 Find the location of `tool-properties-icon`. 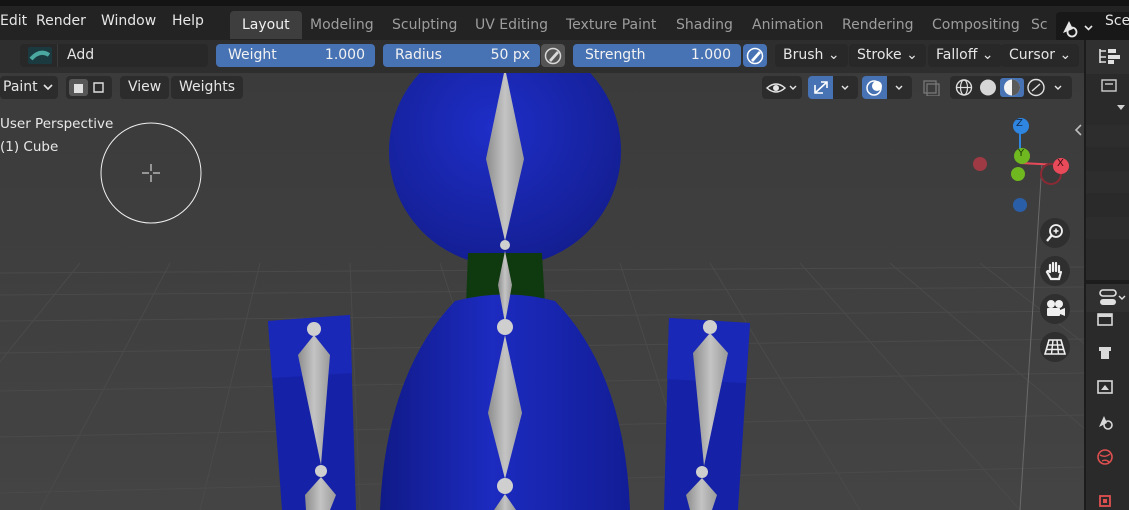

tool-properties-icon is located at coordinates (1106, 319).